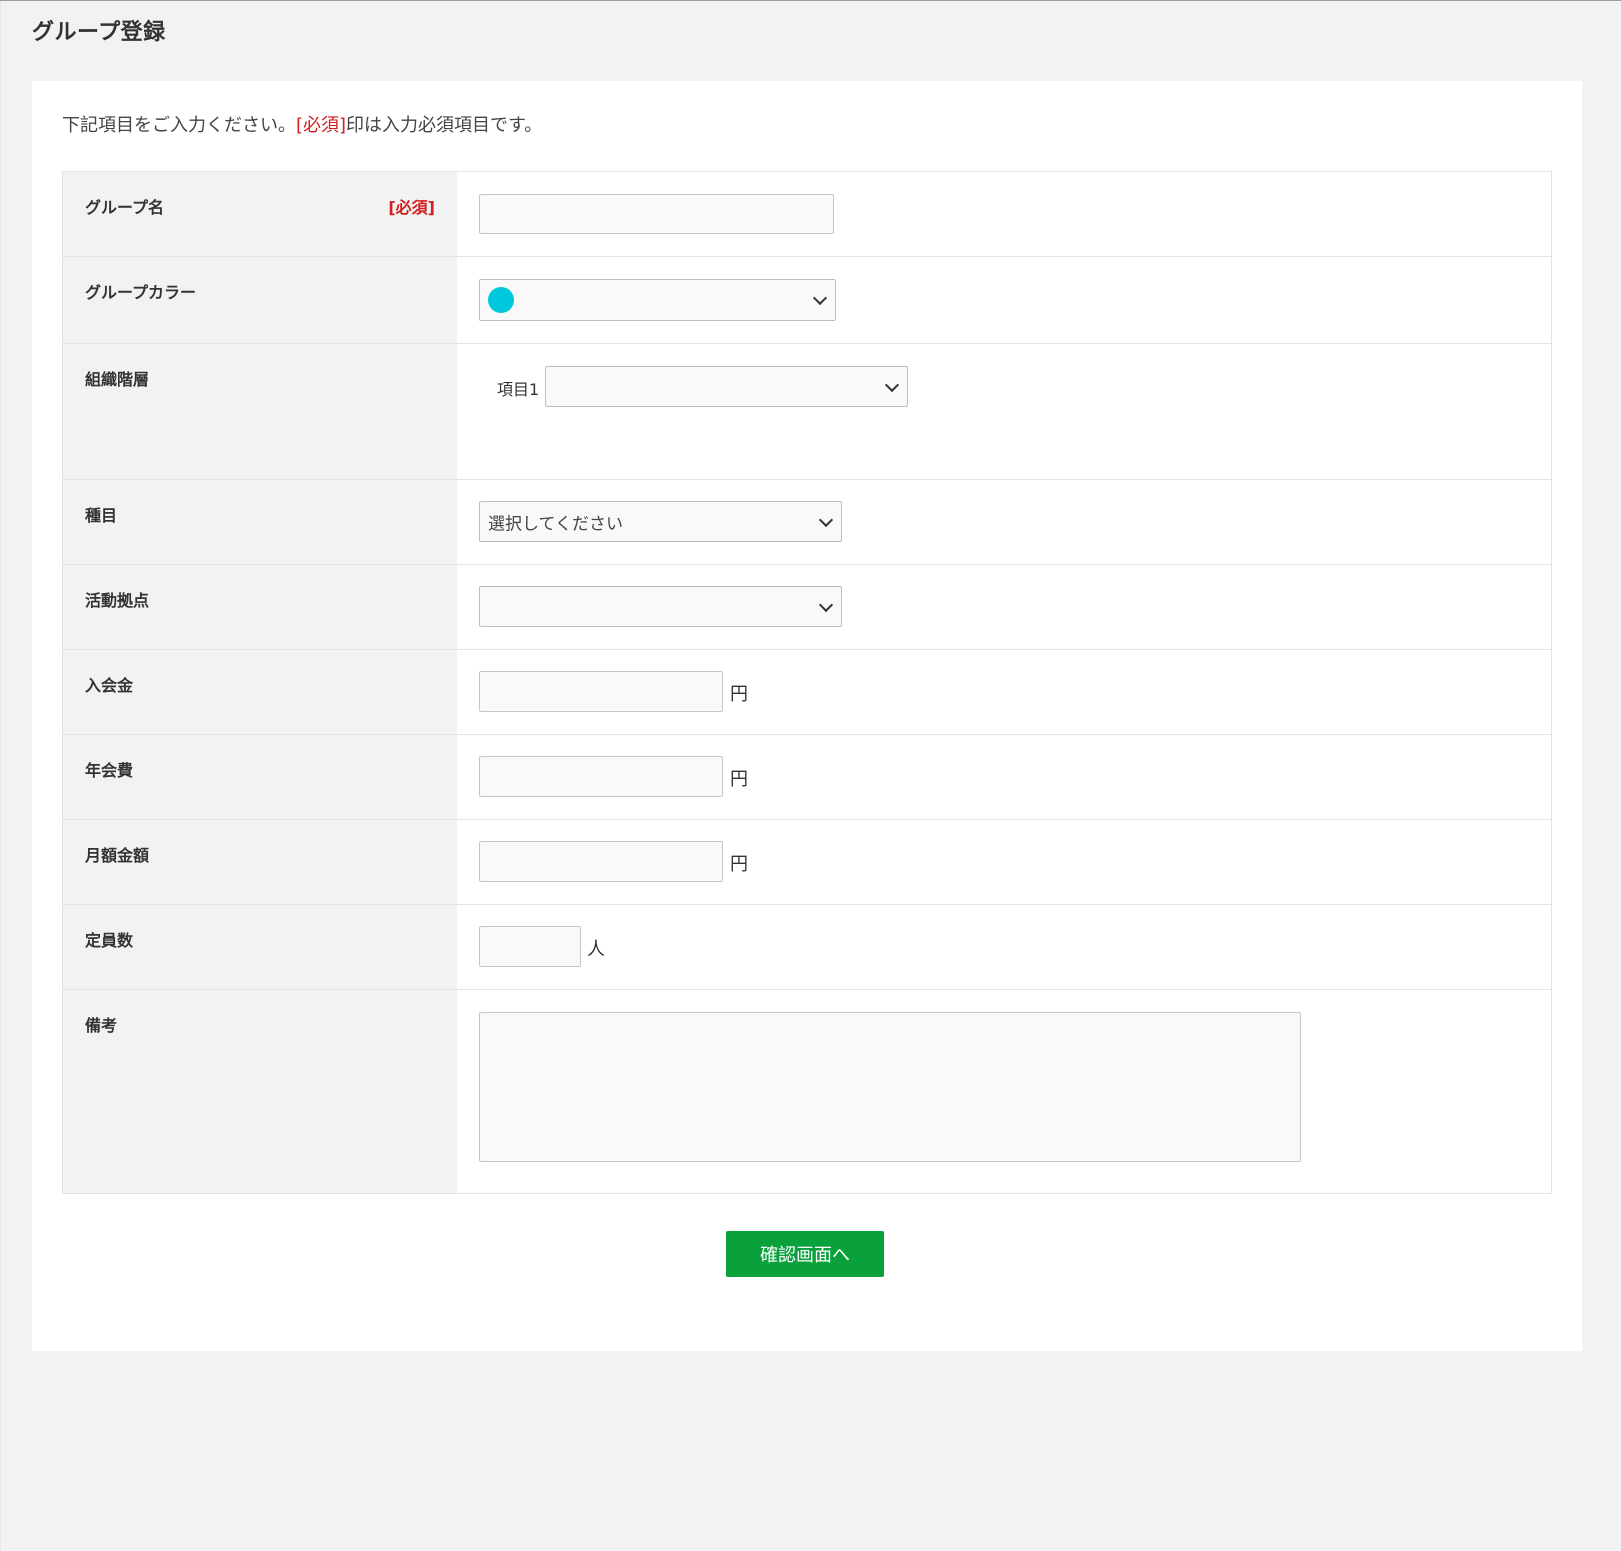 This screenshot has width=1621, height=1551. Describe the element at coordinates (601, 691) in the screenshot. I see `entry-fee-input` at that location.